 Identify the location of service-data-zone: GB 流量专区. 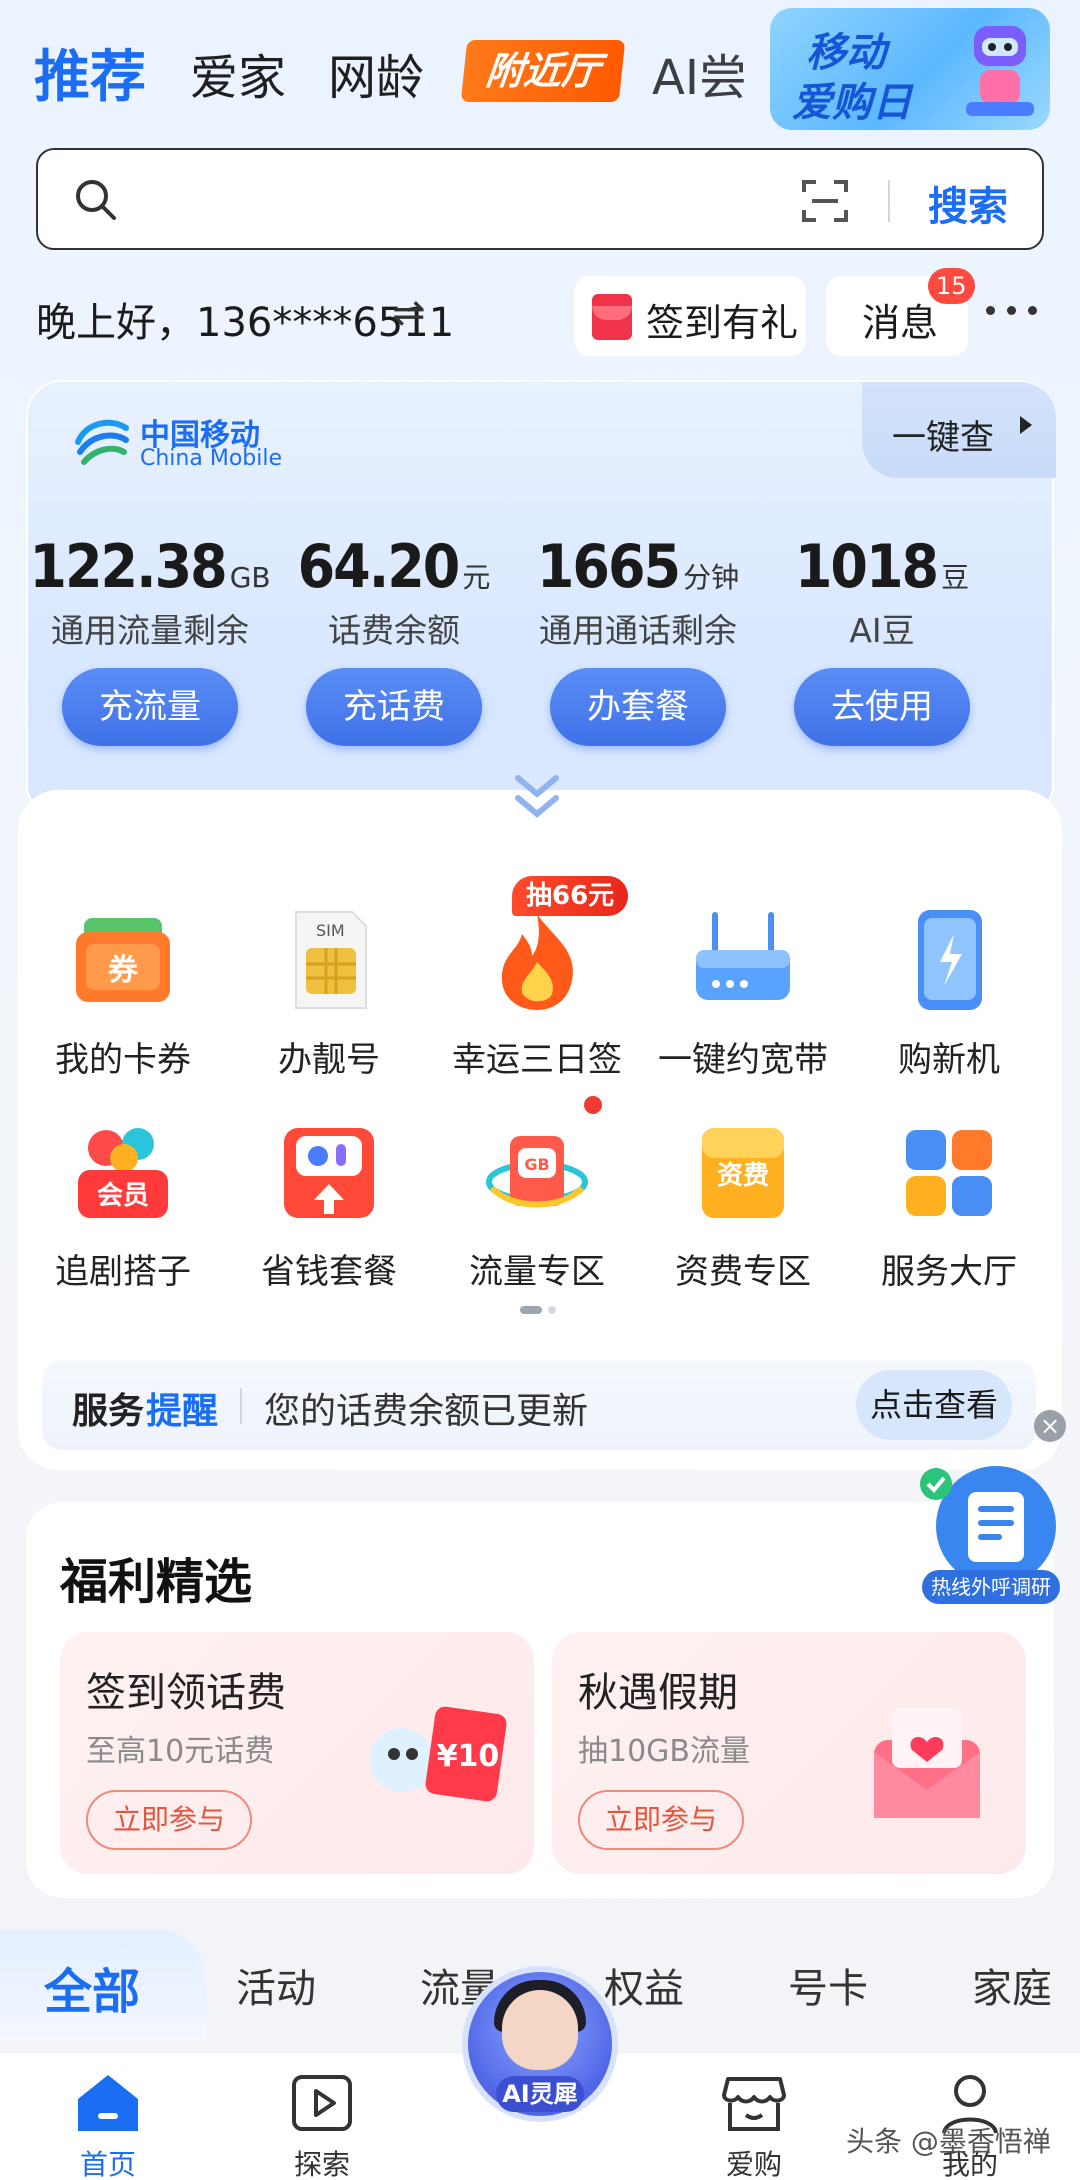
(537, 1205).